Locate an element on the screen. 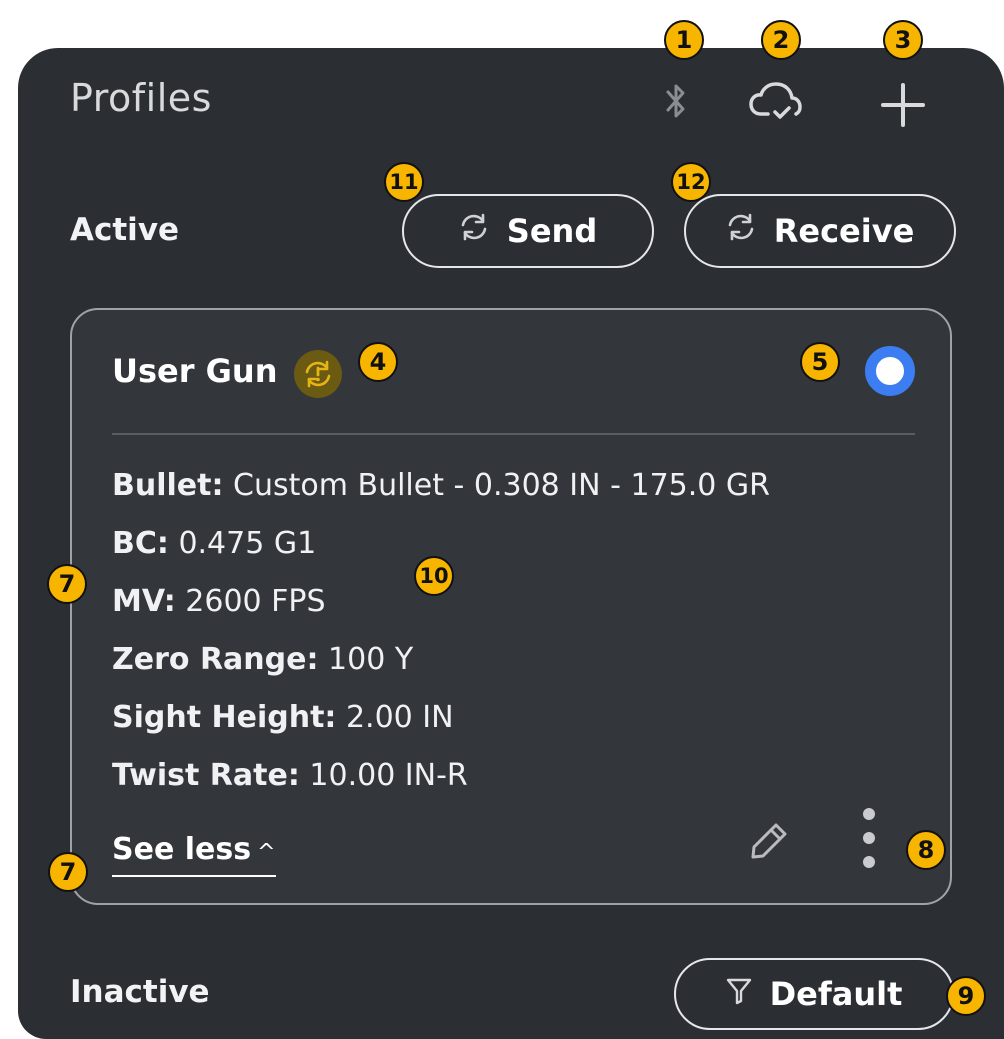  receive-button: Receive is located at coordinates (820, 231).